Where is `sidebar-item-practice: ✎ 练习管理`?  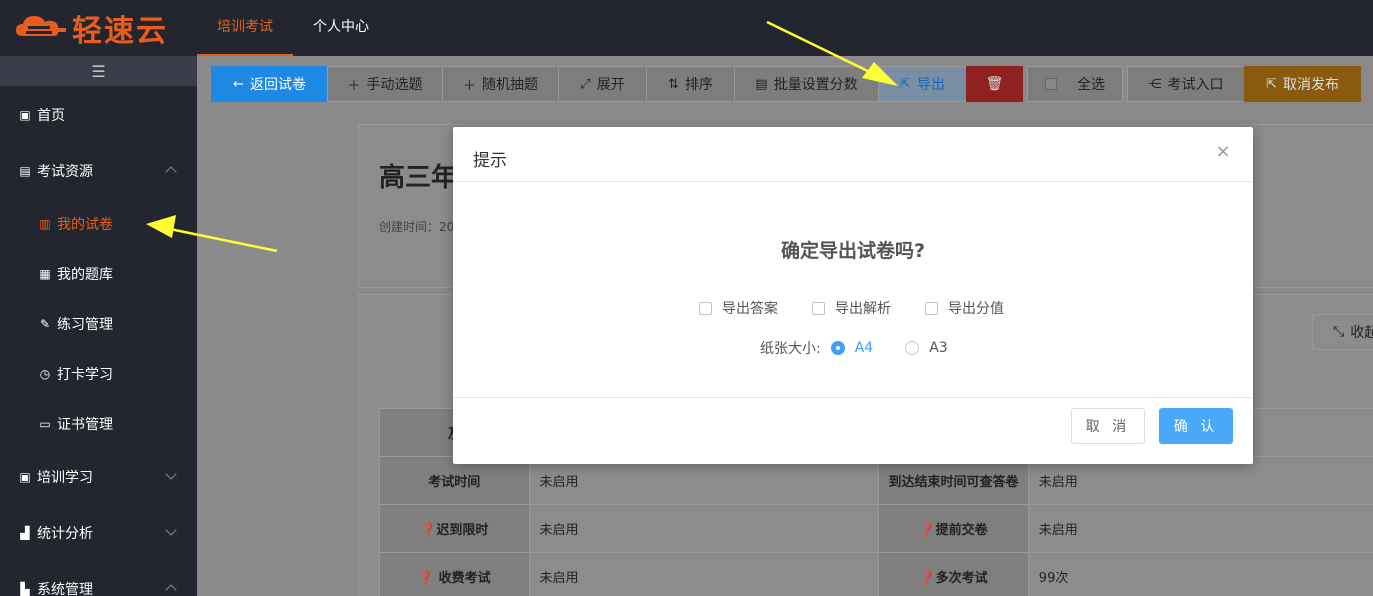
sidebar-item-practice: ✎ 练习管理 is located at coordinates (98, 324).